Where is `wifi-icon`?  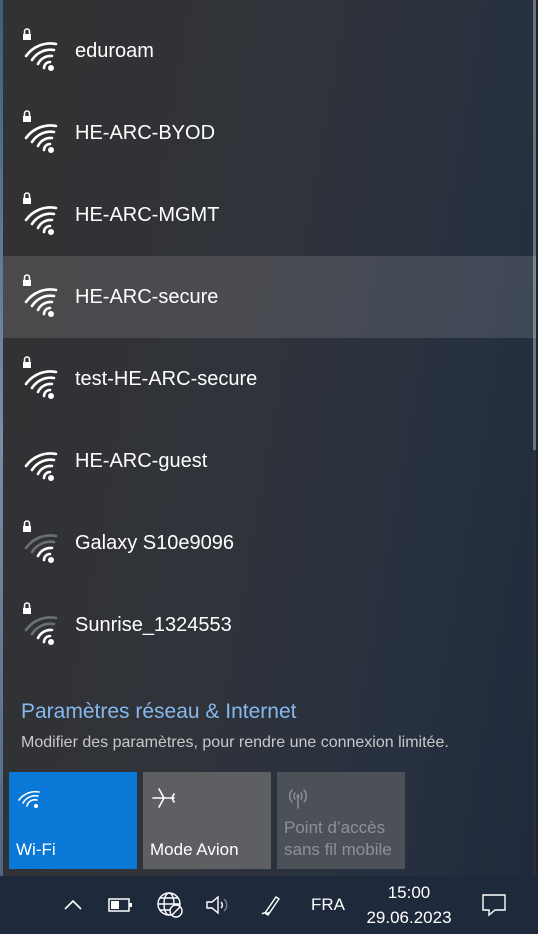 wifi-icon is located at coordinates (29, 799).